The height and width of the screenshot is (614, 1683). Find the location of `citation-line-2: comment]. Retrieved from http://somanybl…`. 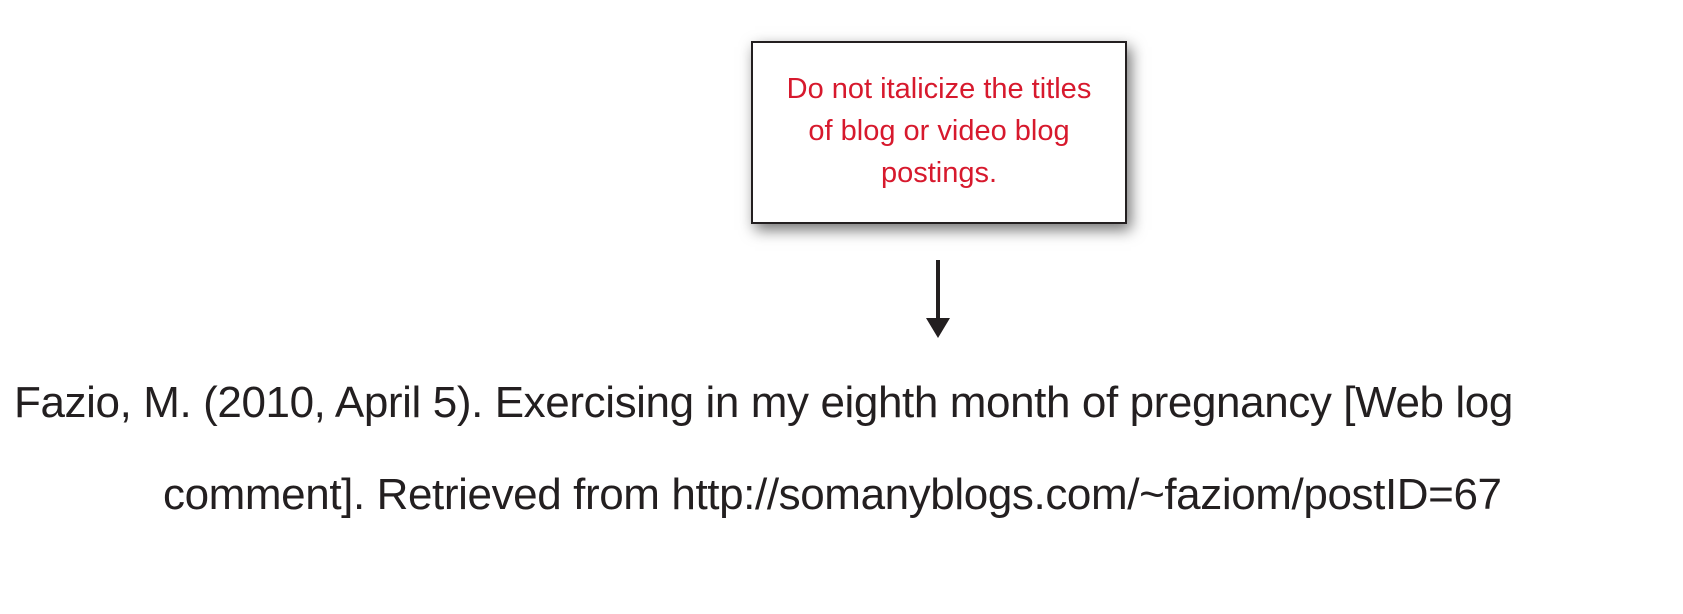

citation-line-2: comment]. Retrieved from http://somanybl… is located at coordinates (832, 494).